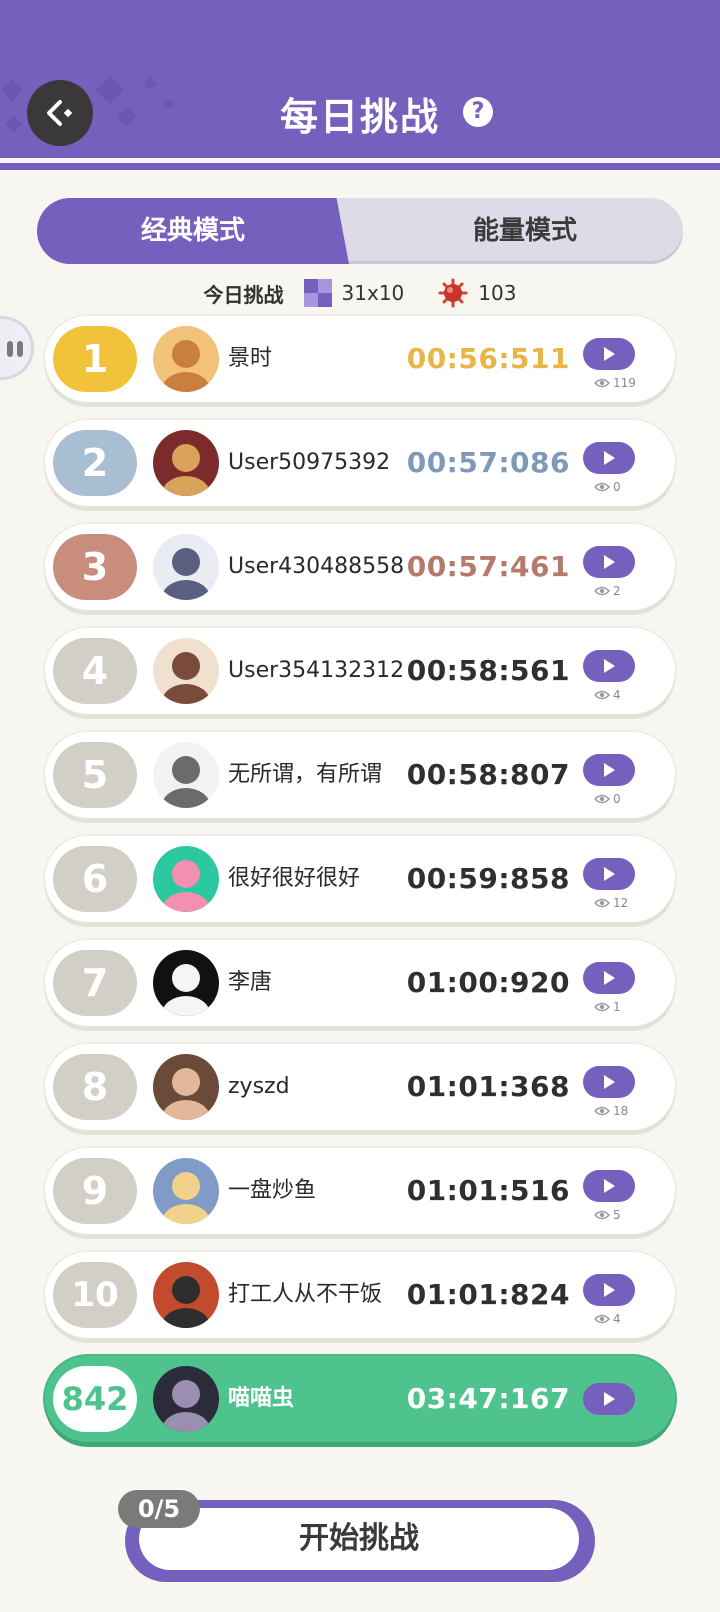 The height and width of the screenshot is (1612, 720). I want to click on header-stripe, so click(360, 160).